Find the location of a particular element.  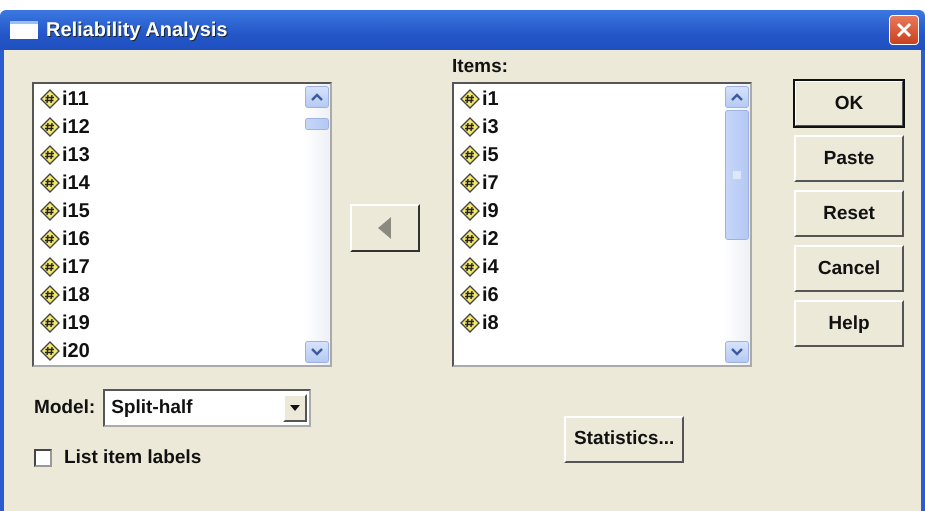

variable-item: i15 is located at coordinates (172, 211).